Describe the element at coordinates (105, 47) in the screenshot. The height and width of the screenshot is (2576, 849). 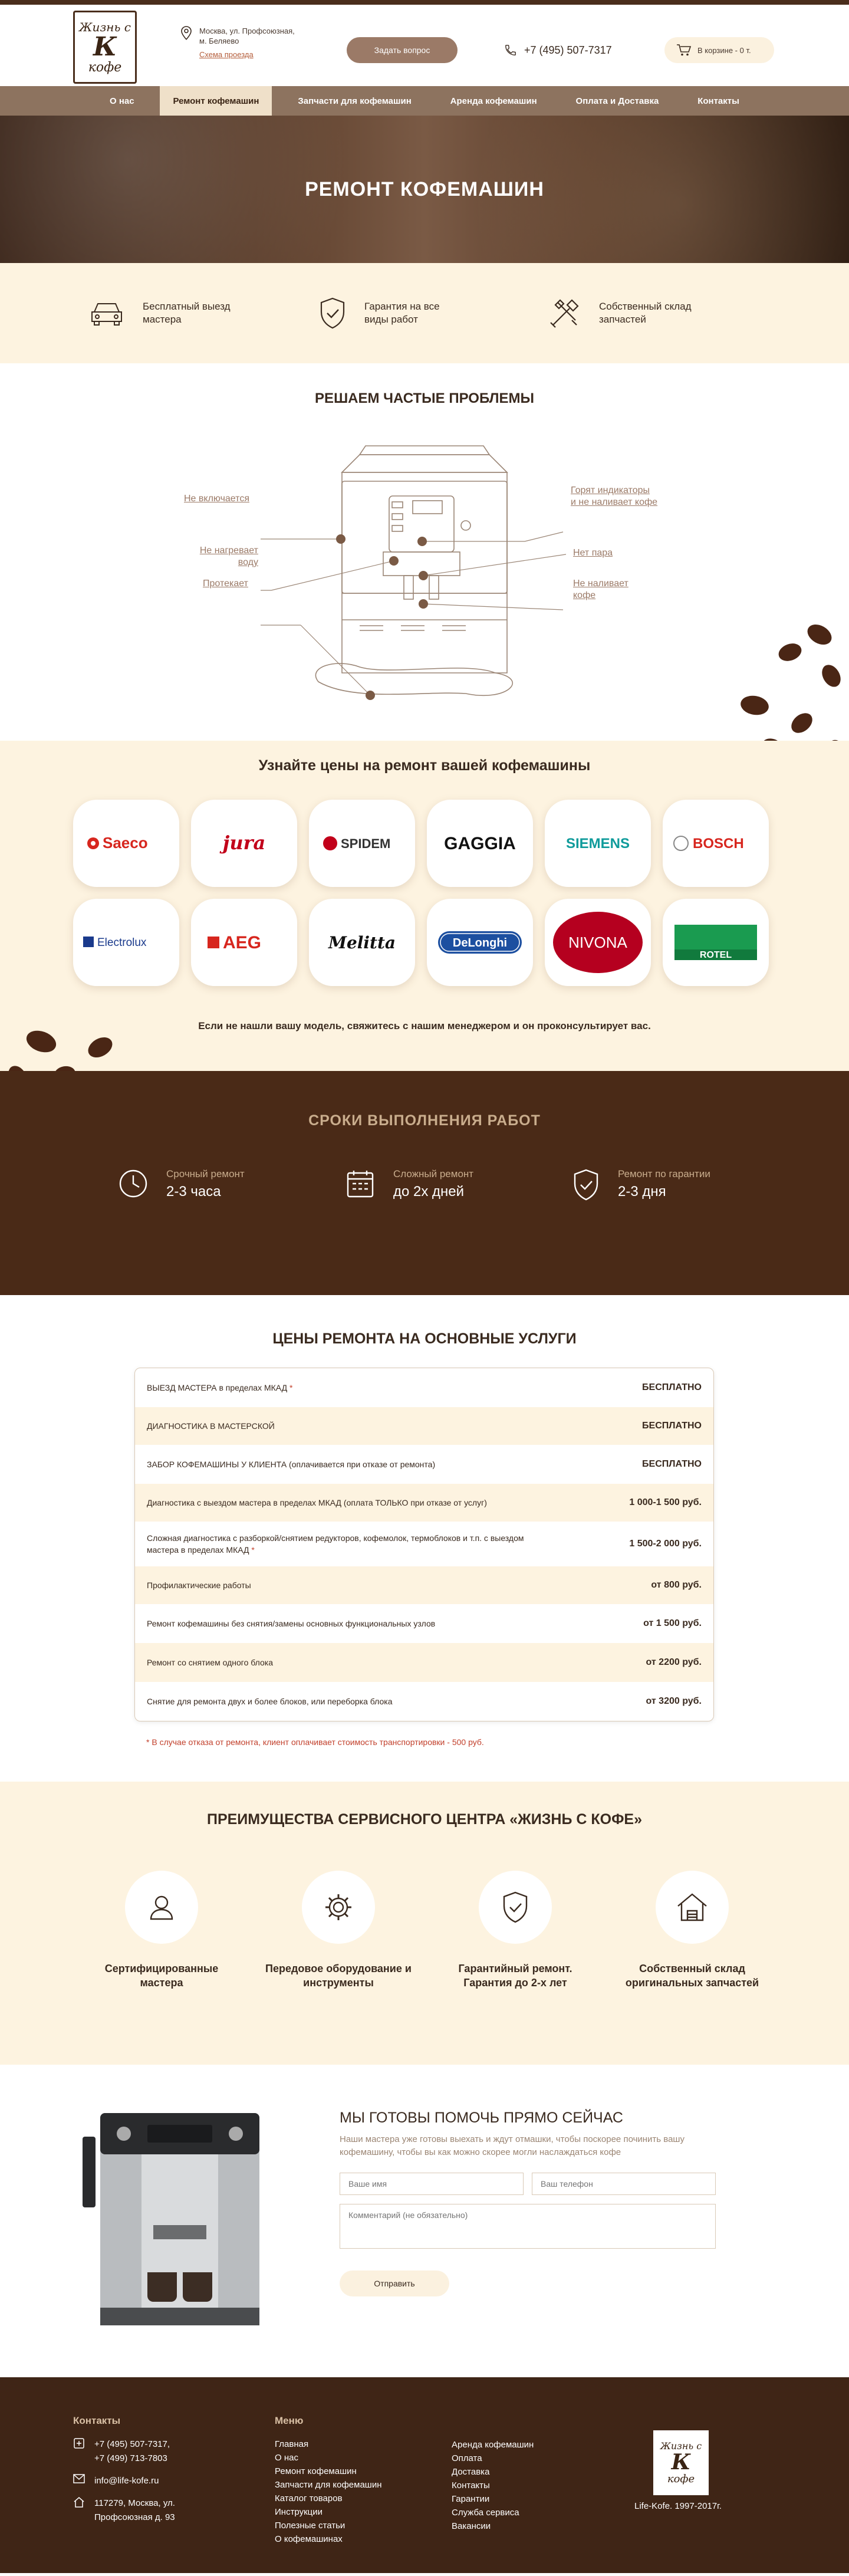
I see `site-logo: Жизнь с К кофе` at that location.